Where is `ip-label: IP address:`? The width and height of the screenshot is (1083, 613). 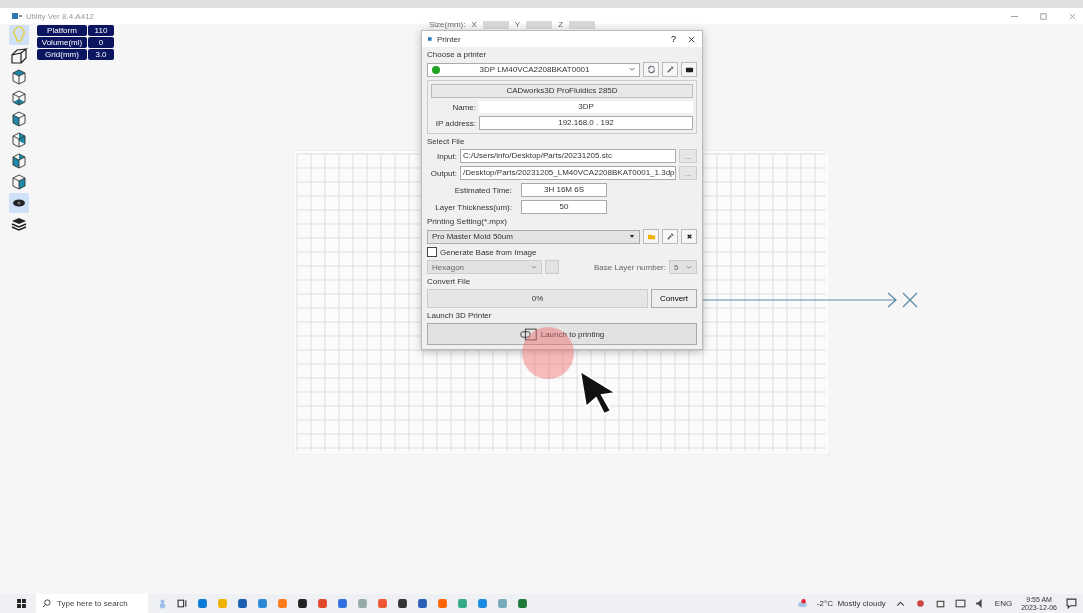
ip-label: IP address: is located at coordinates (455, 123).